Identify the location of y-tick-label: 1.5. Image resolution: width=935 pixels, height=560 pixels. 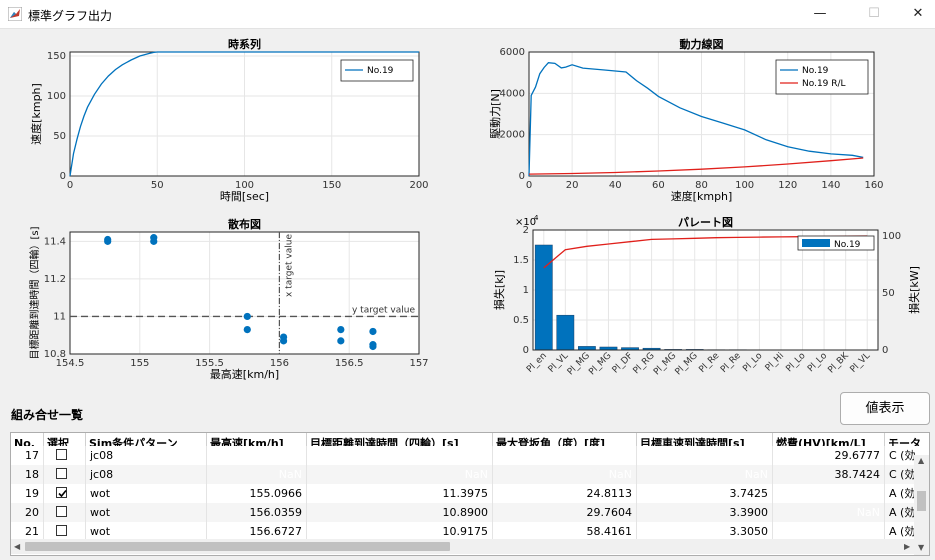
(521, 260).